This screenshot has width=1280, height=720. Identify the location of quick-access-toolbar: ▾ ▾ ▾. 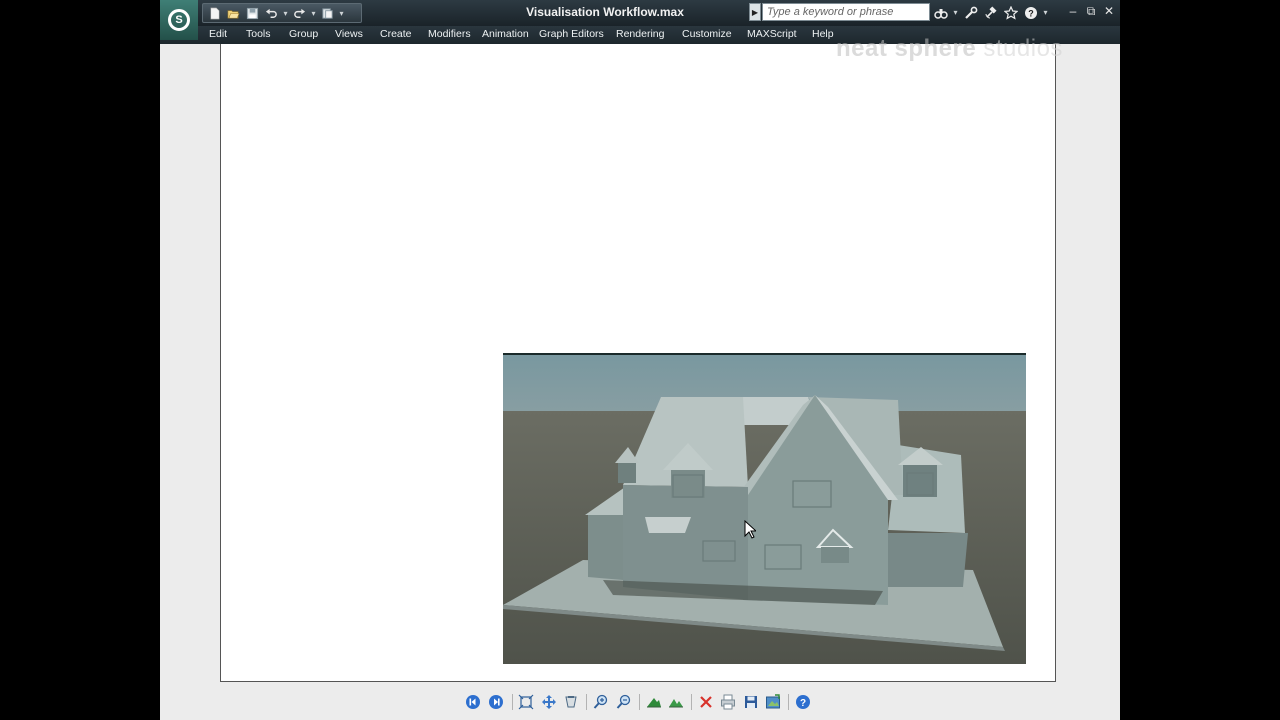
(282, 13).